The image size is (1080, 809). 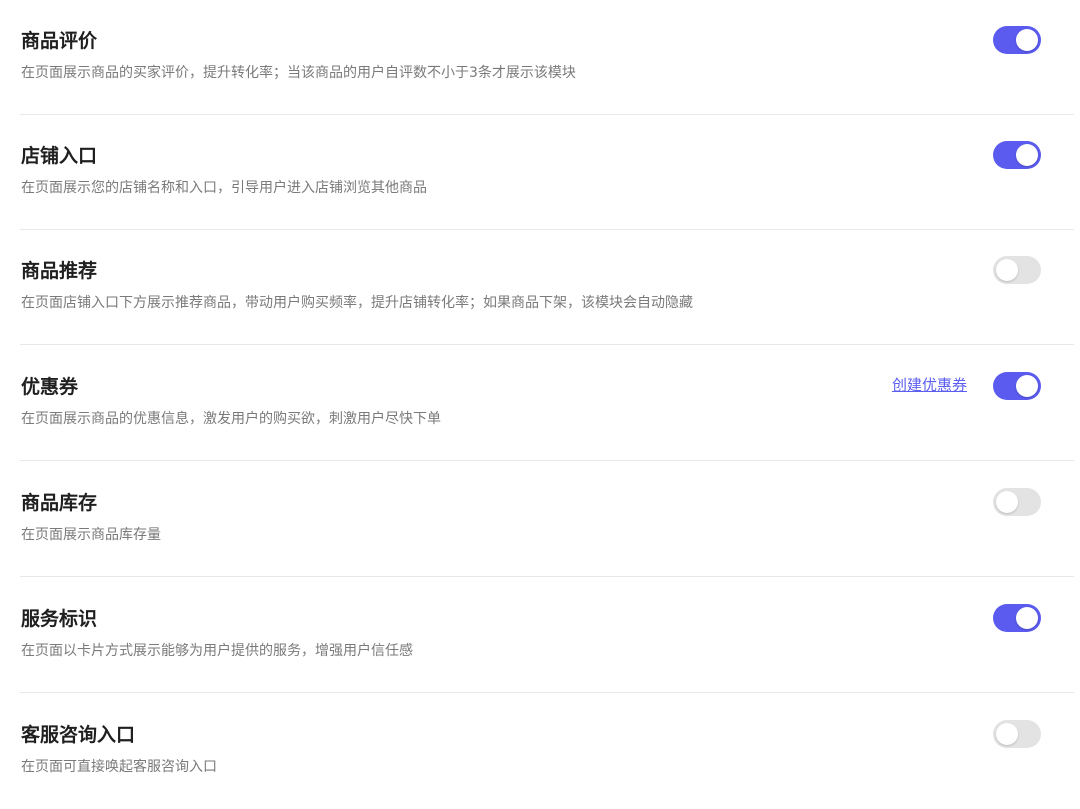 I want to click on setting-row-customer-service-entry: 客服咨询入口 在页面可直接唤起客服咨询入口, so click(x=537, y=751).